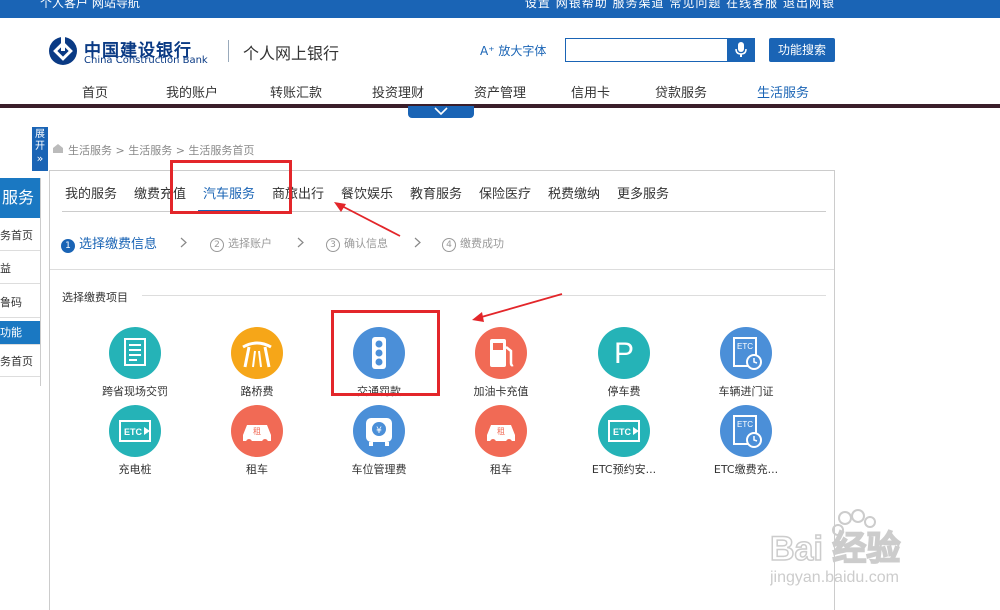 The width and height of the screenshot is (1000, 610). I want to click on step-number: 2, so click(217, 245).